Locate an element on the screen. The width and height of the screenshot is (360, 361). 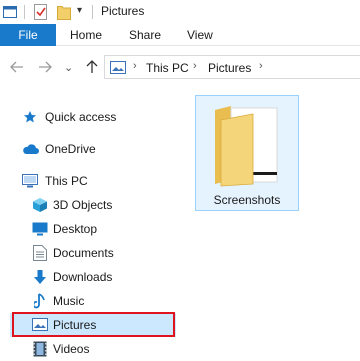
sidebar-item-this-pc: This PC is located at coordinates (93, 181).